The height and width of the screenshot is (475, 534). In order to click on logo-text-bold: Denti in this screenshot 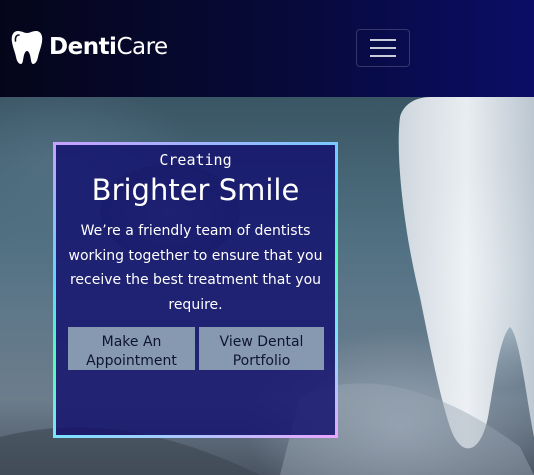, I will do `click(83, 47)`.